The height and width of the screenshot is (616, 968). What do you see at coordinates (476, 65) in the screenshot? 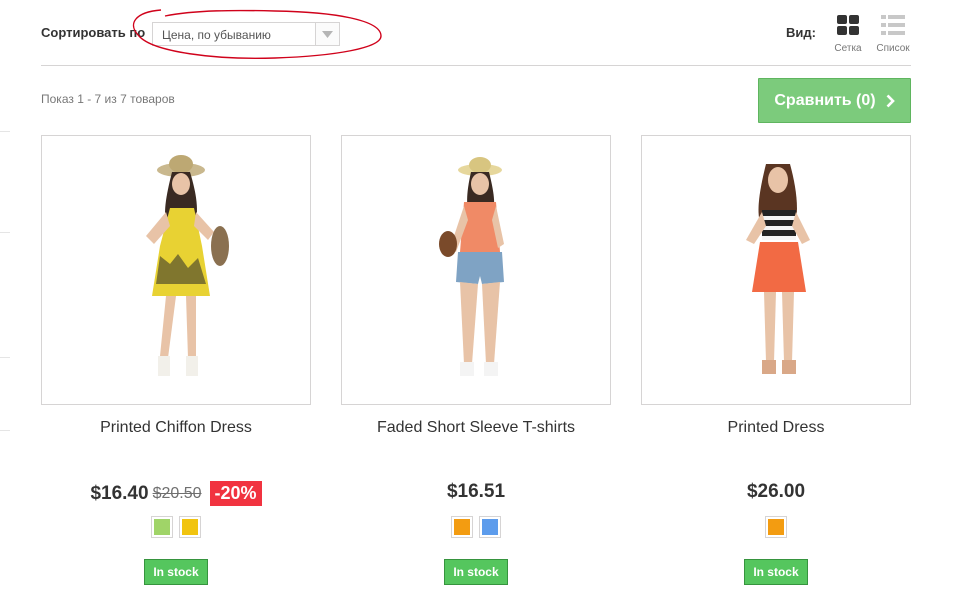
I see `toolbar-divider` at bounding box center [476, 65].